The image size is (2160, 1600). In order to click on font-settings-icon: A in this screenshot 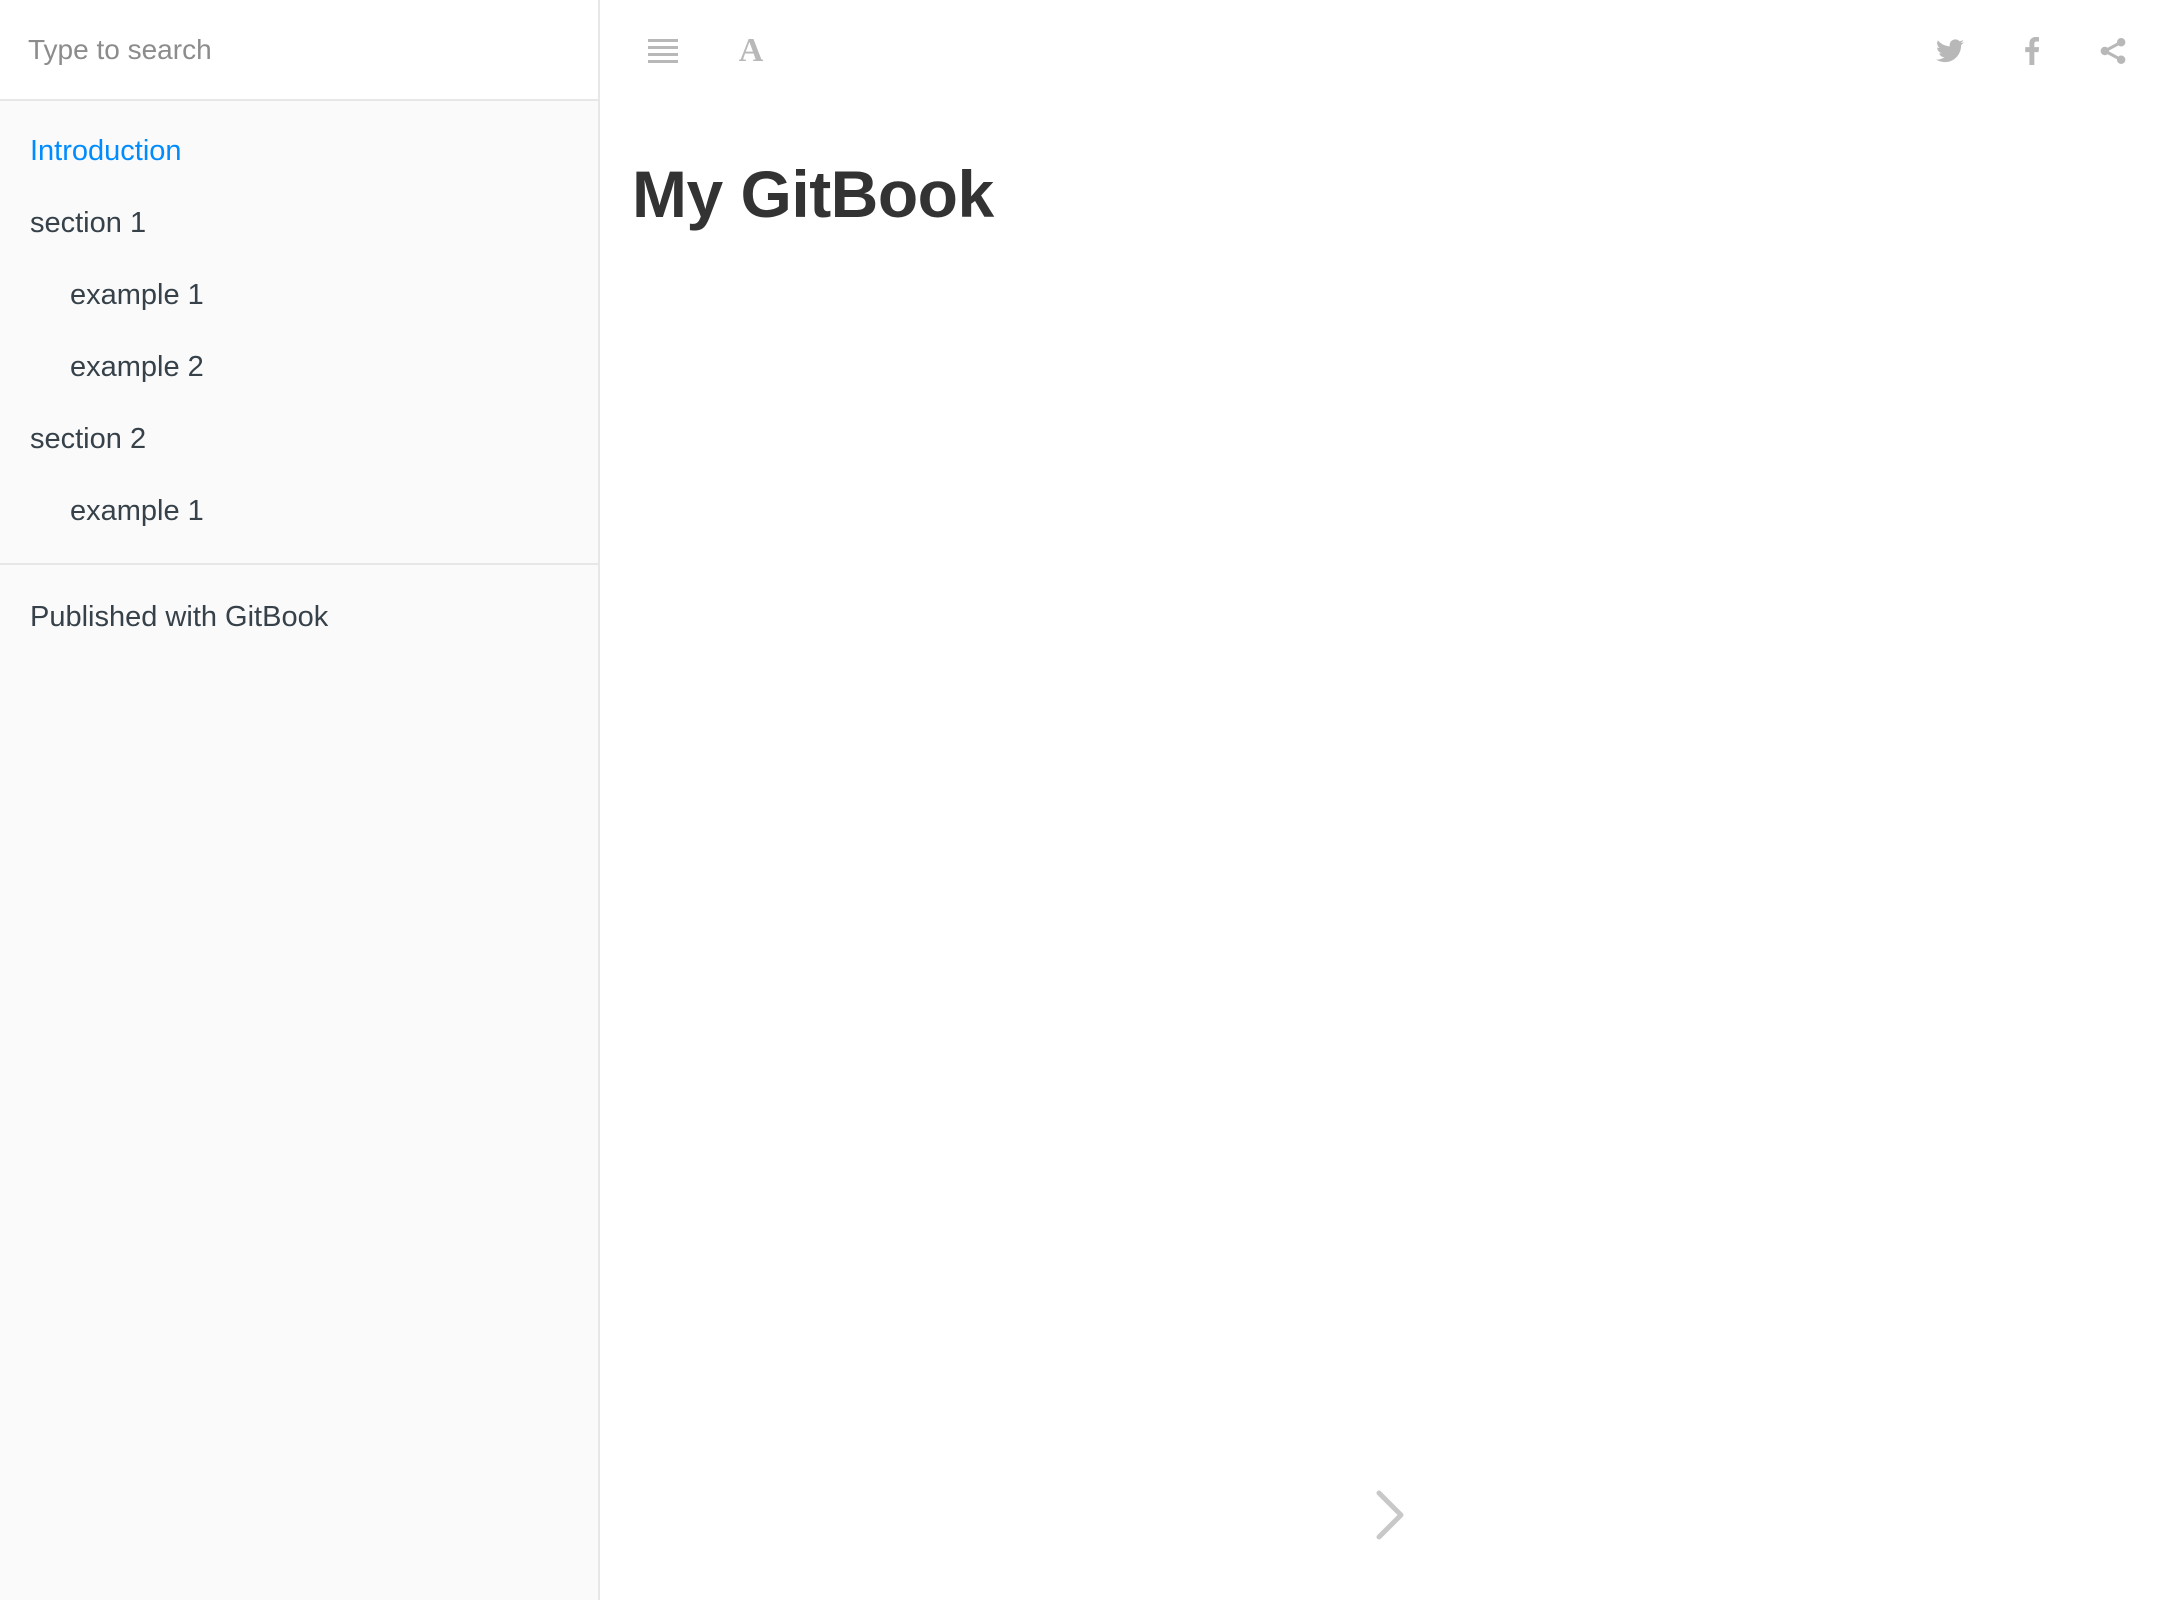, I will do `click(751, 51)`.